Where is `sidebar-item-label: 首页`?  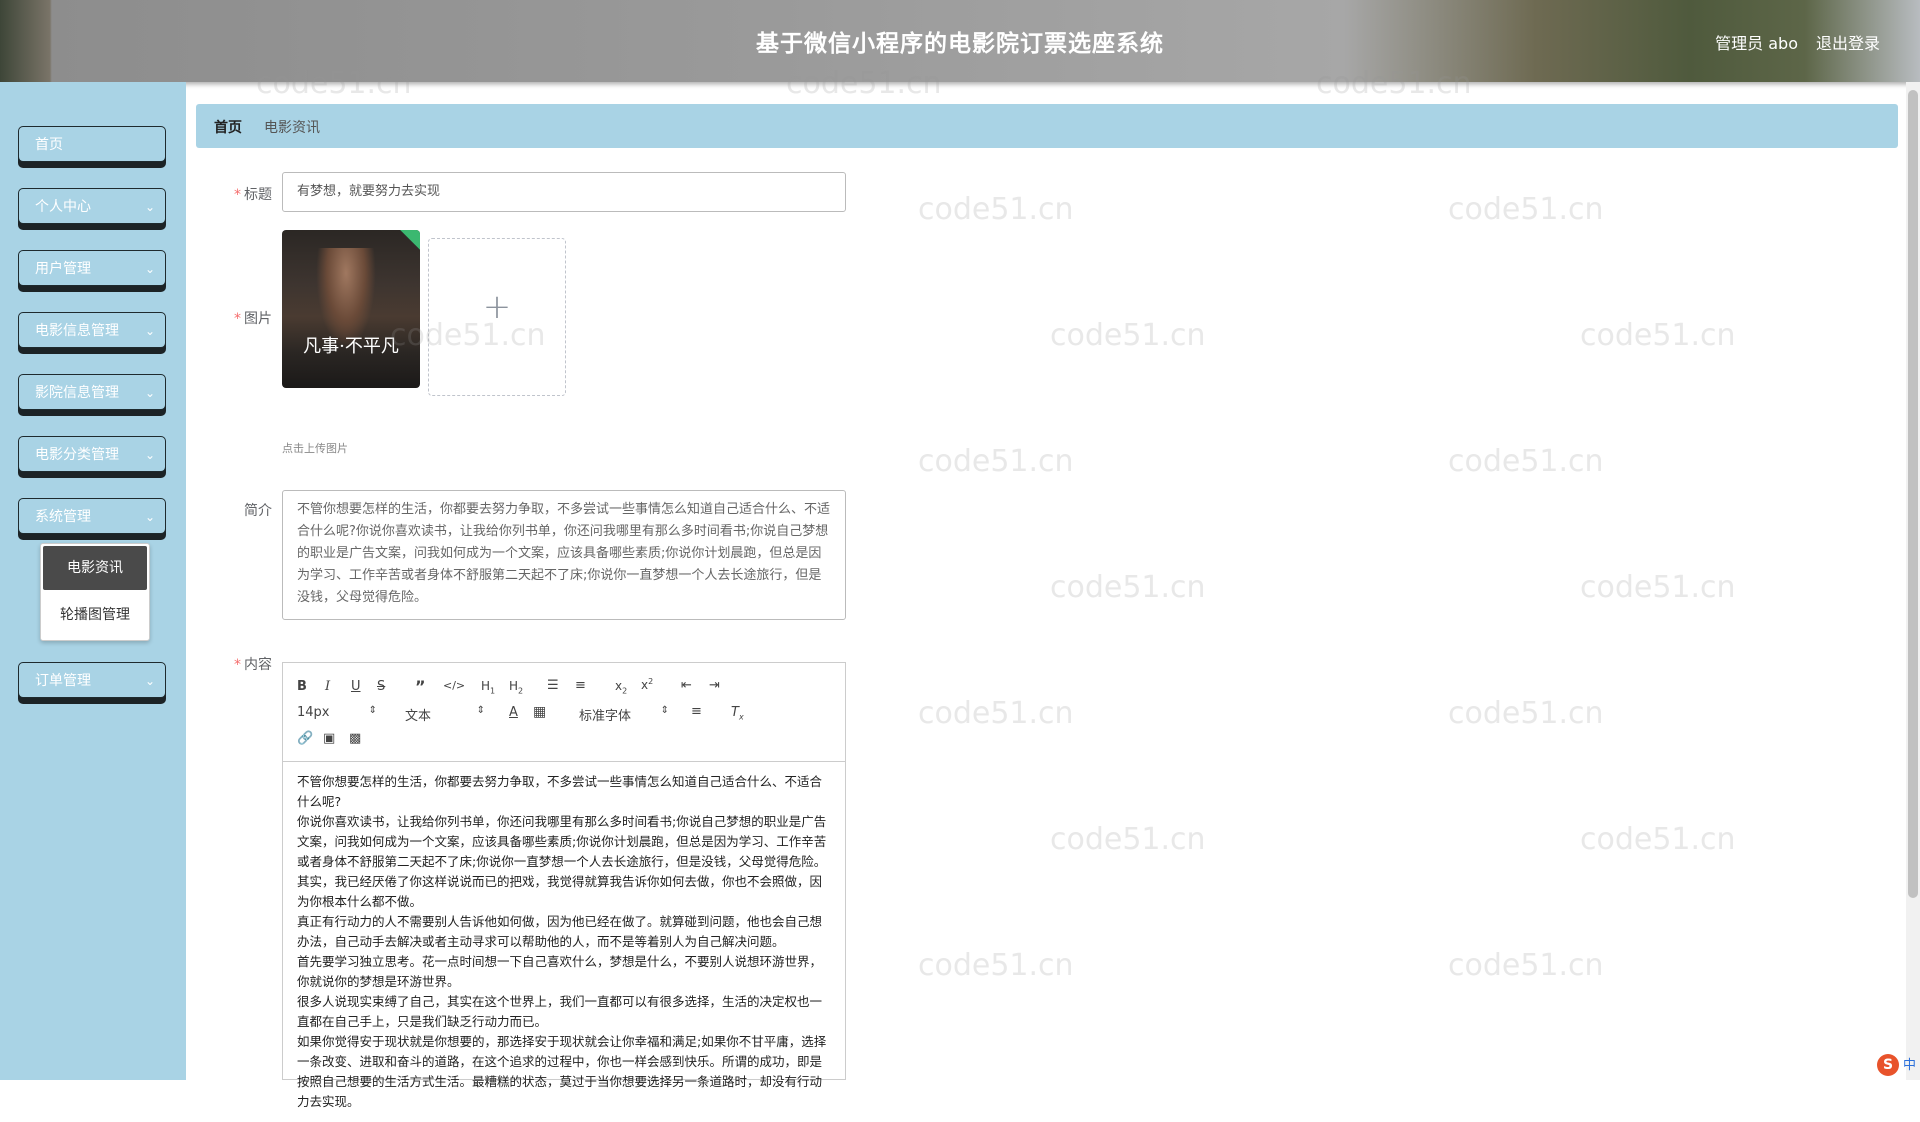 sidebar-item-label: 首页 is located at coordinates (49, 145).